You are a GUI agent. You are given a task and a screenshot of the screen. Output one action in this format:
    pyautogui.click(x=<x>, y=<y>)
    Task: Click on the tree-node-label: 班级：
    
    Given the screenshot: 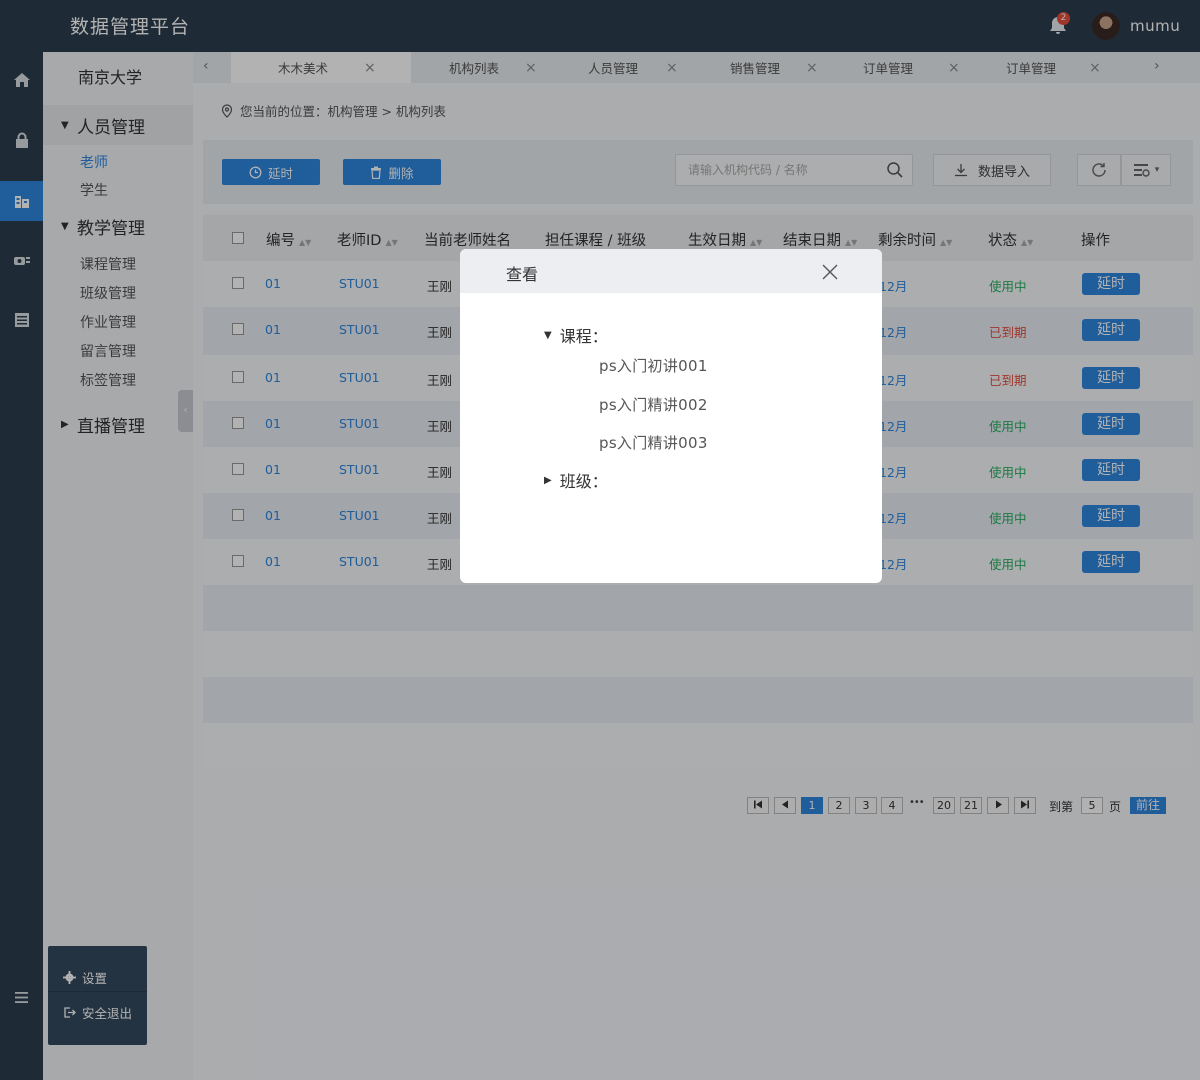 What is the action you would take?
    pyautogui.click(x=583, y=481)
    